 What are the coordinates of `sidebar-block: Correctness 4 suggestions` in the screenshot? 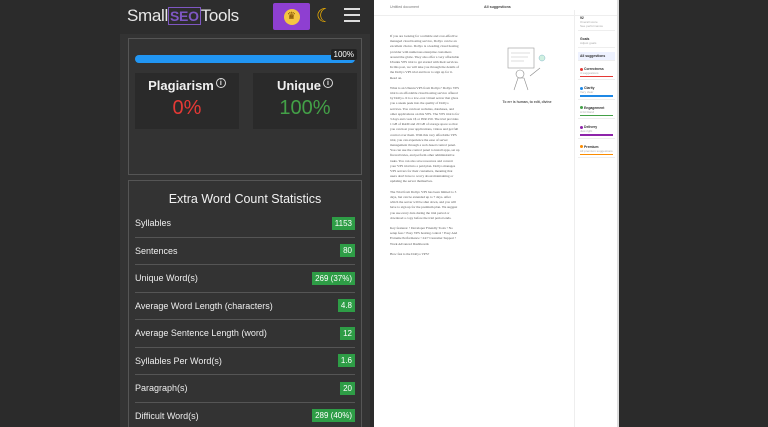 It's located at (596, 73).